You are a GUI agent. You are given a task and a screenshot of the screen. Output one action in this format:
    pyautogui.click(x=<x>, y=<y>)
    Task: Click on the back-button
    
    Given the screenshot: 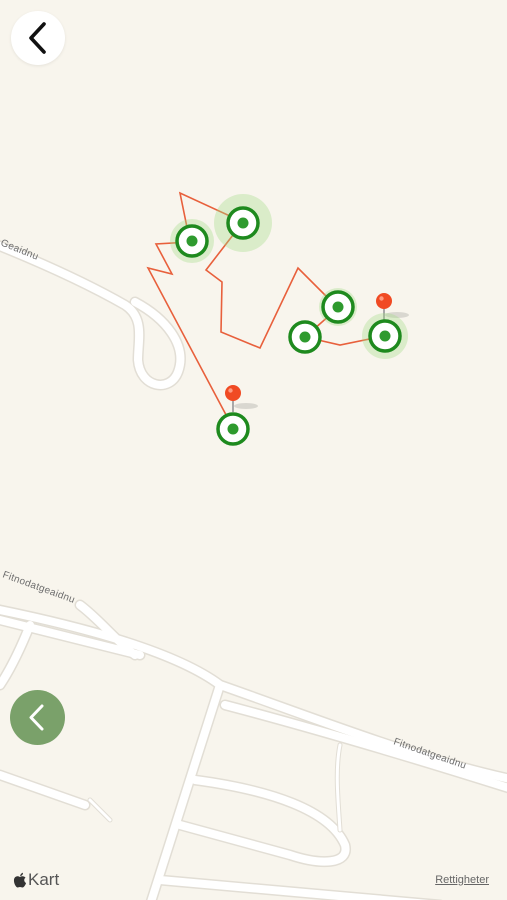 What is the action you would take?
    pyautogui.click(x=38, y=38)
    